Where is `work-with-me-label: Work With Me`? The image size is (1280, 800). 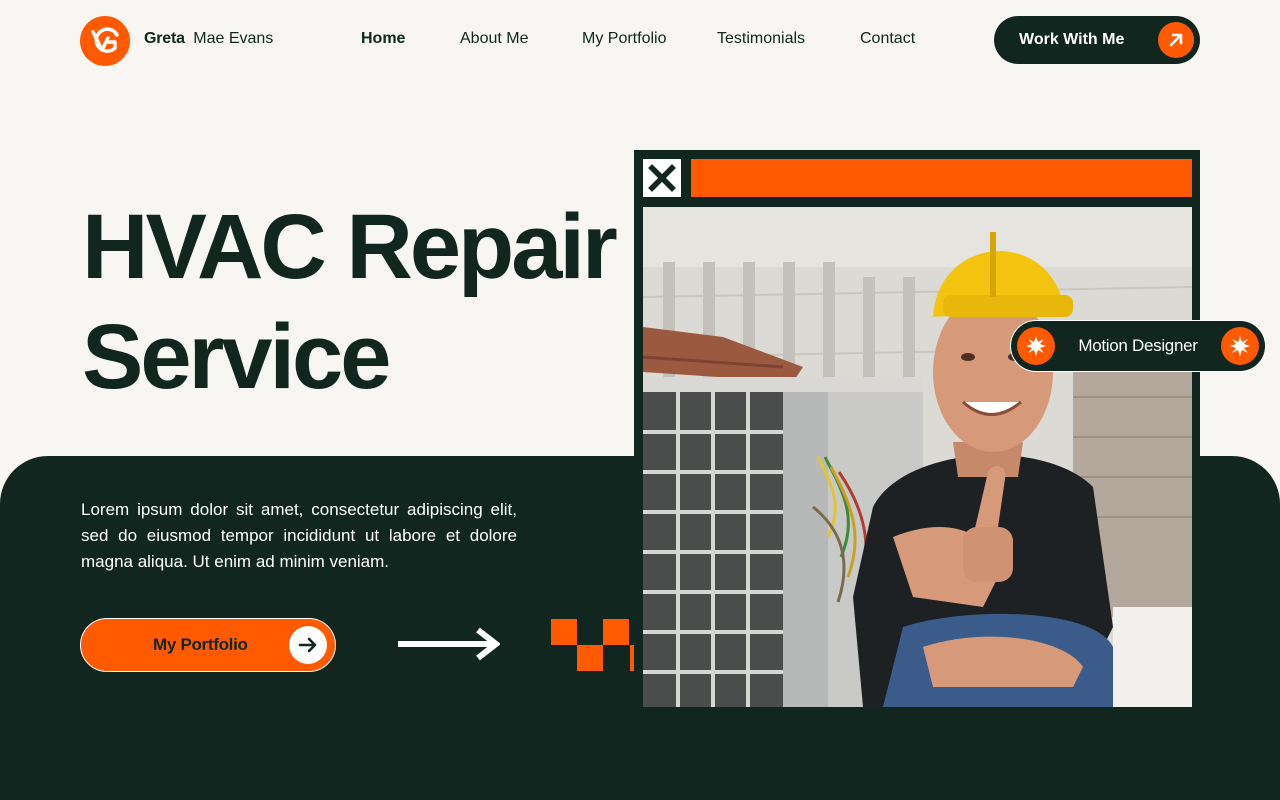
work-with-me-label: Work With Me is located at coordinates (1072, 39).